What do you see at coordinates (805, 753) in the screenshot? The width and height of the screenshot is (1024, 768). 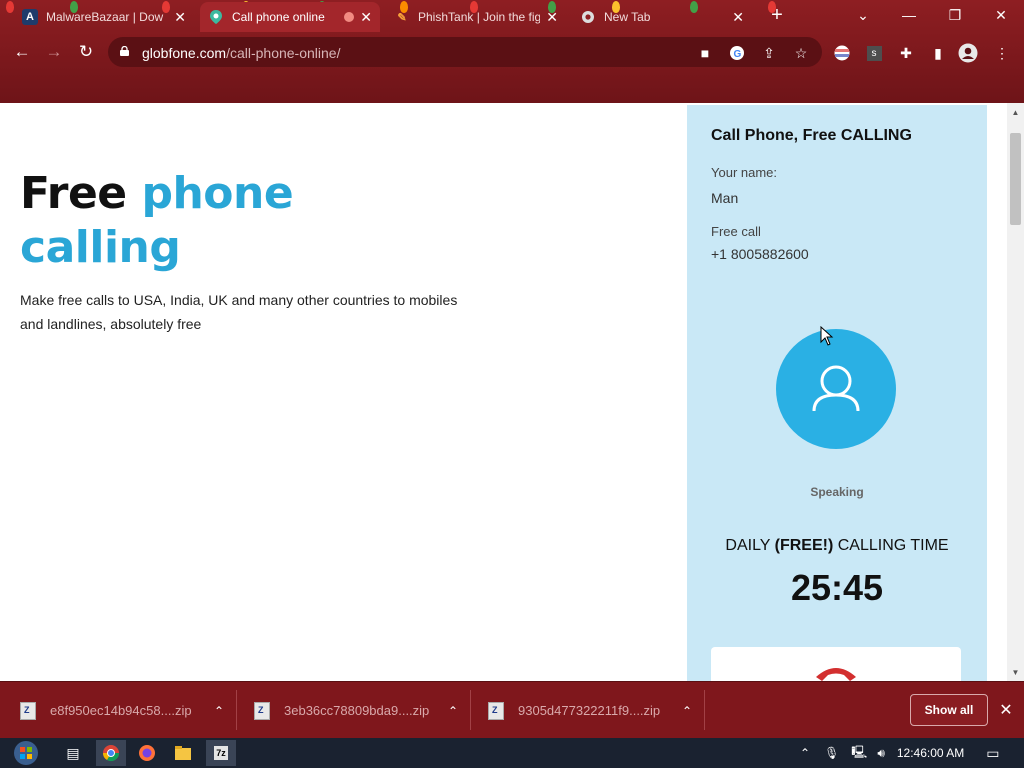 I see `show-hidden-icons-icon: ⌃` at bounding box center [805, 753].